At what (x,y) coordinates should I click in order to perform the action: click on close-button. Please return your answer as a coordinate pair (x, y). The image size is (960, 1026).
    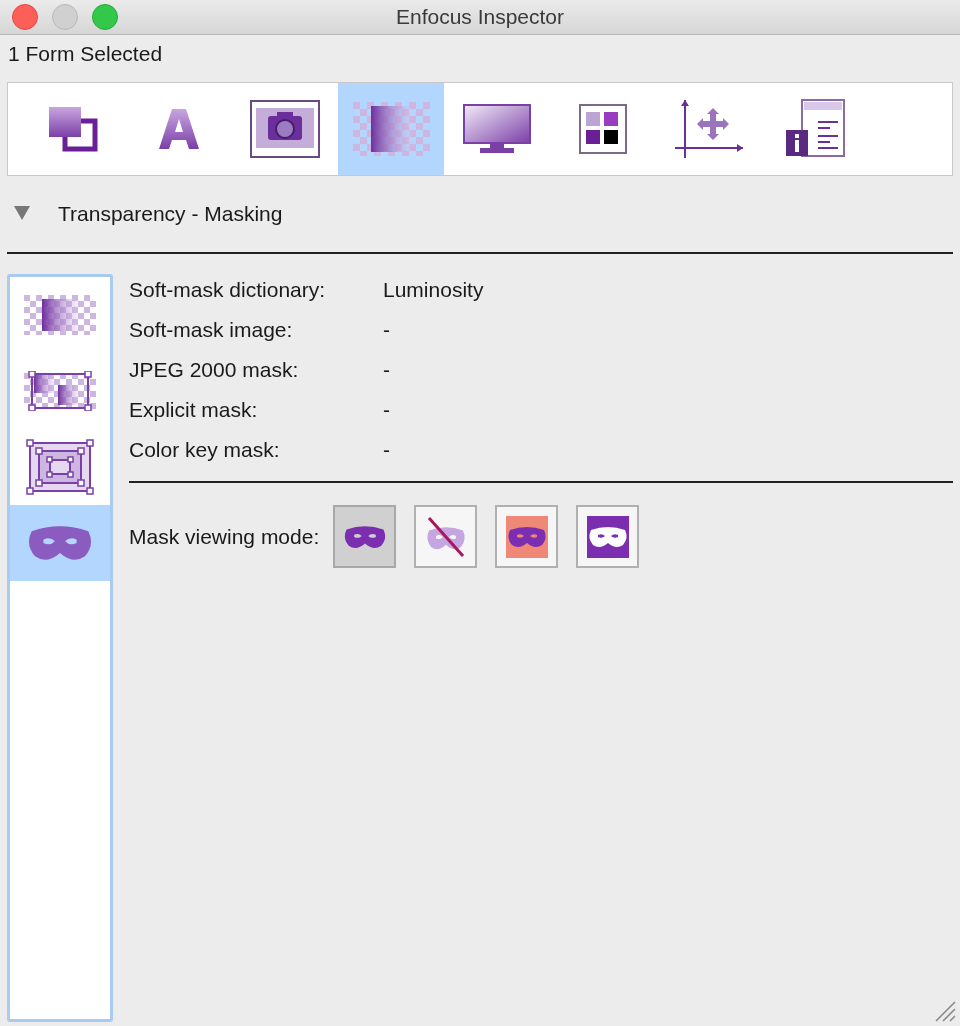
    Looking at the image, I should click on (25, 17).